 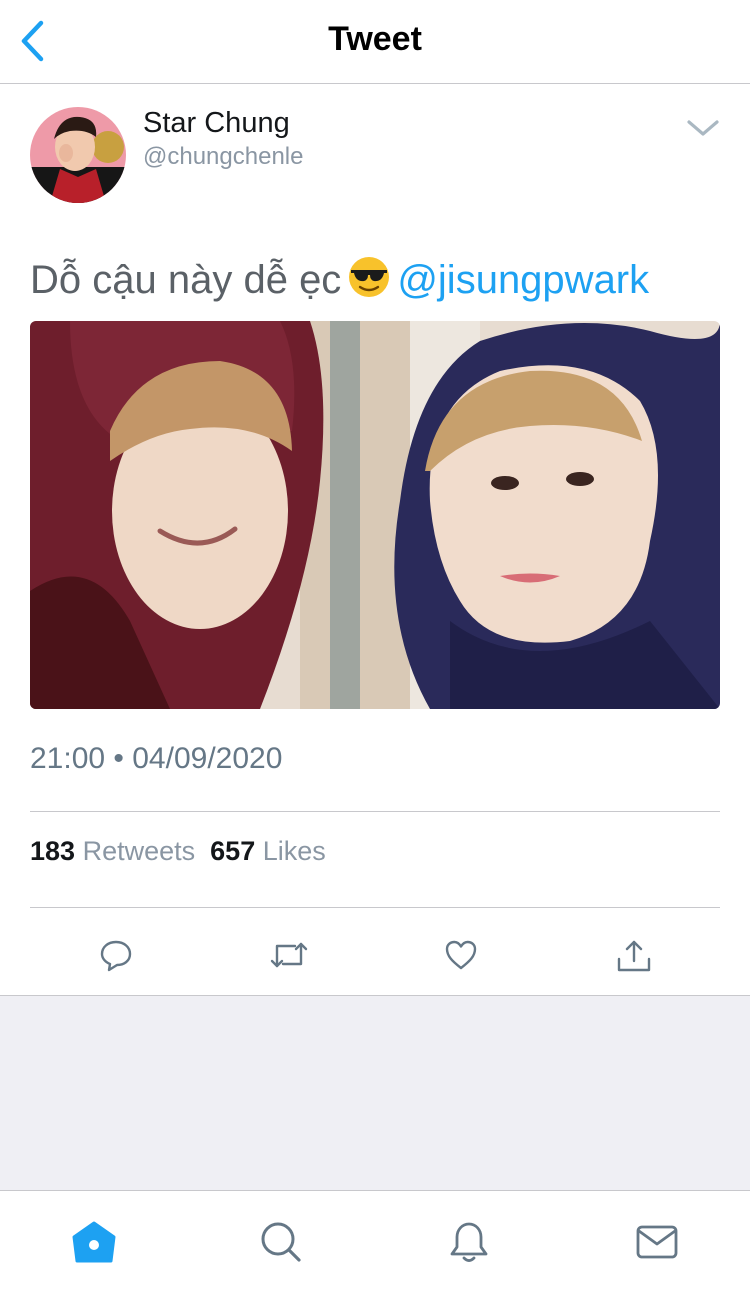 I want to click on notifications-icon, so click(x=469, y=1242).